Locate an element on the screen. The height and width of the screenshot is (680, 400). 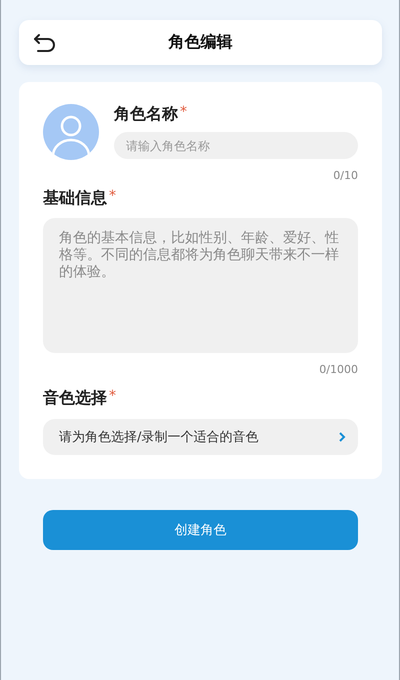
field-label: 角色名称 is located at coordinates (146, 114).